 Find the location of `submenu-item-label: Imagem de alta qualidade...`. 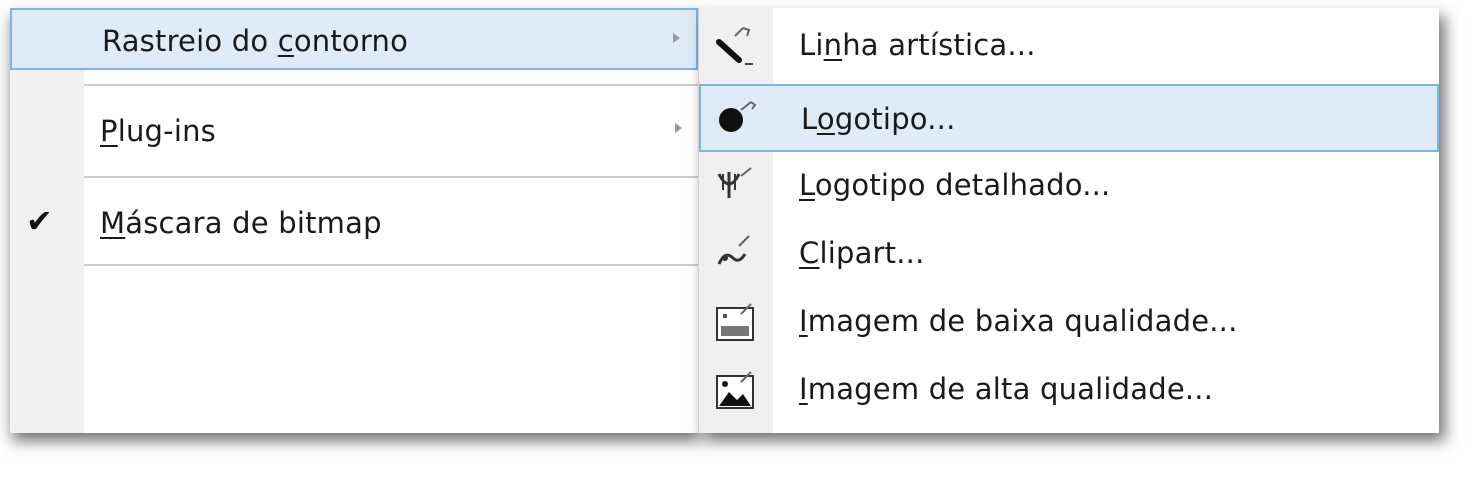

submenu-item-label: Imagem de alta qualidade... is located at coordinates (1006, 389).